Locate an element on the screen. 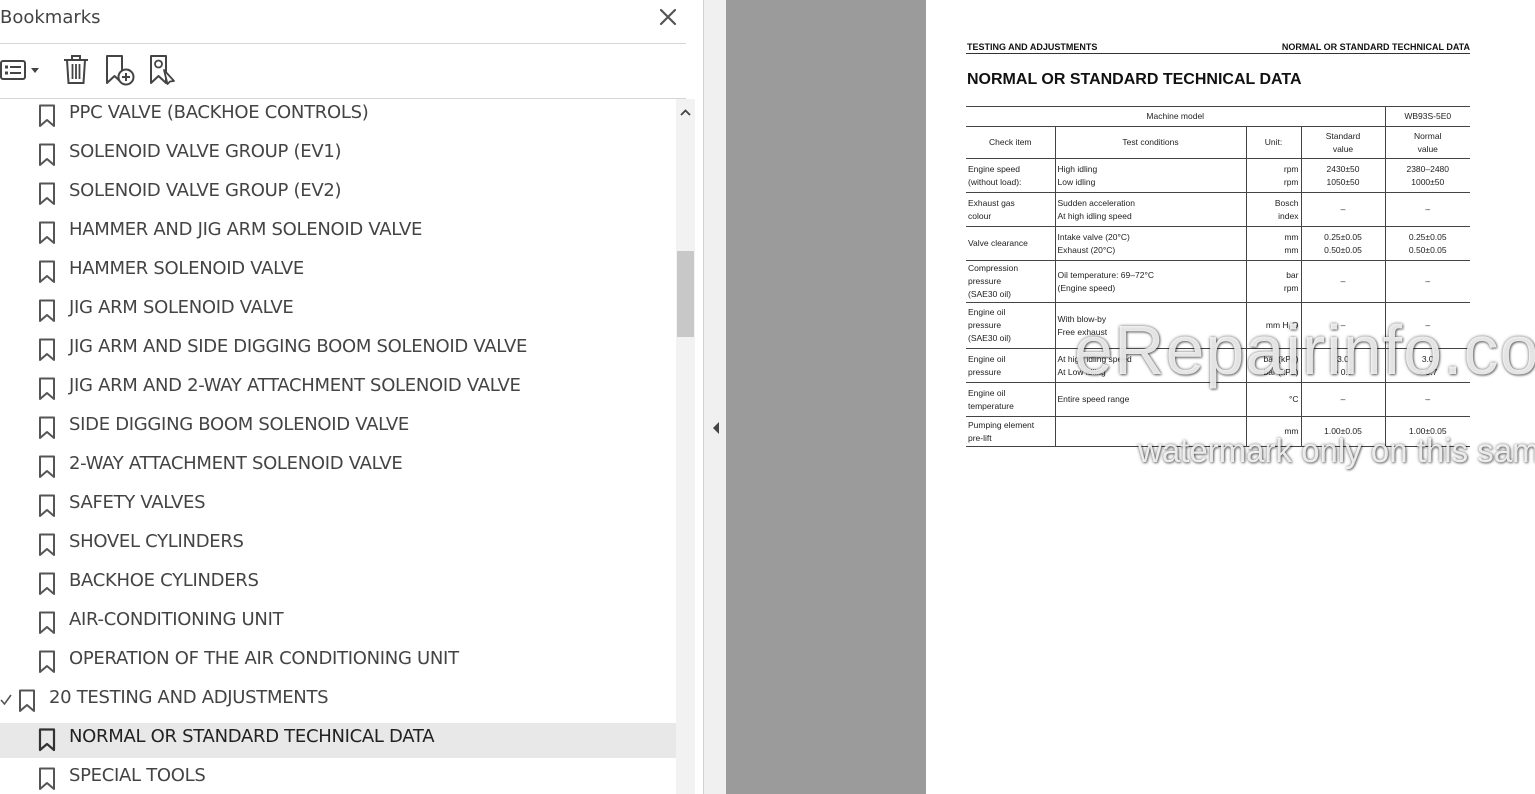 This screenshot has width=1535, height=794. close-panel-button is located at coordinates (668, 17).